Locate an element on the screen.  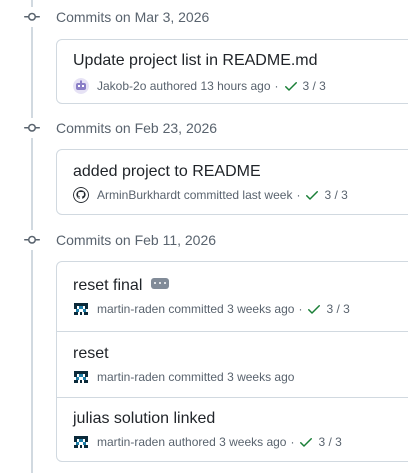
commit-group-date: Commits on Feb 23, 2026 is located at coordinates (137, 128).